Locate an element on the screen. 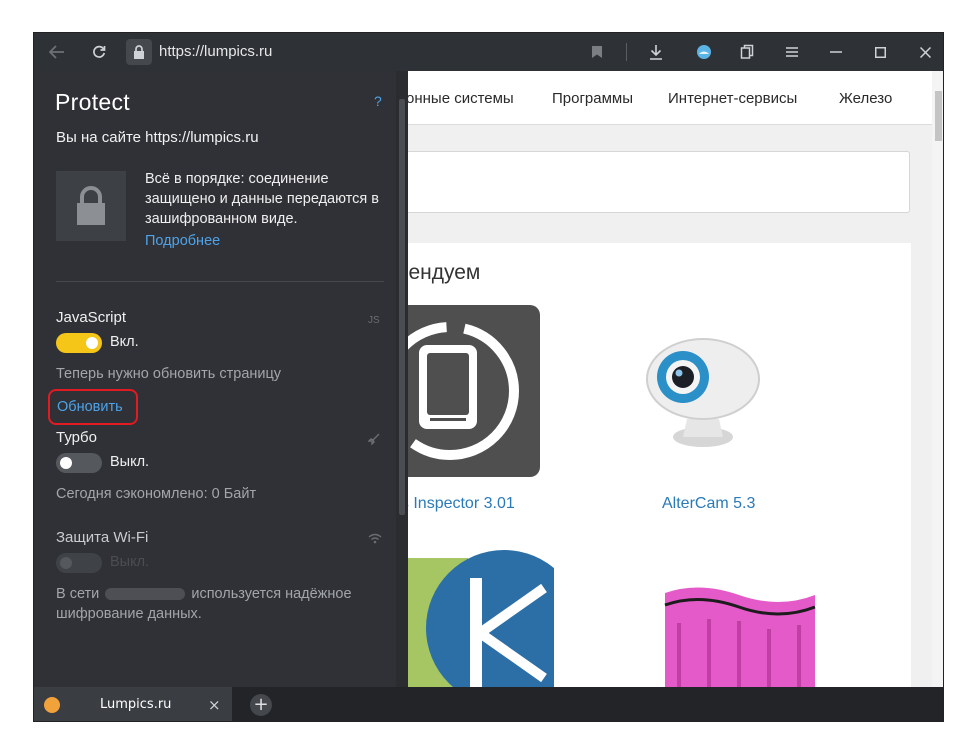 The image size is (976, 754). wifi-note-line2: шифрование данных. is located at coordinates (129, 614).